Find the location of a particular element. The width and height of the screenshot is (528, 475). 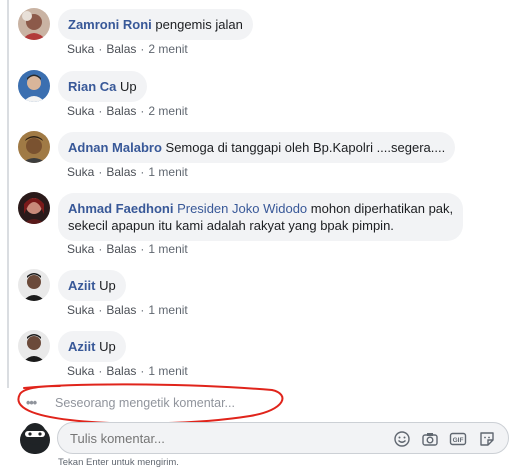

comment-author: Zamroni Roni is located at coordinates (110, 24).